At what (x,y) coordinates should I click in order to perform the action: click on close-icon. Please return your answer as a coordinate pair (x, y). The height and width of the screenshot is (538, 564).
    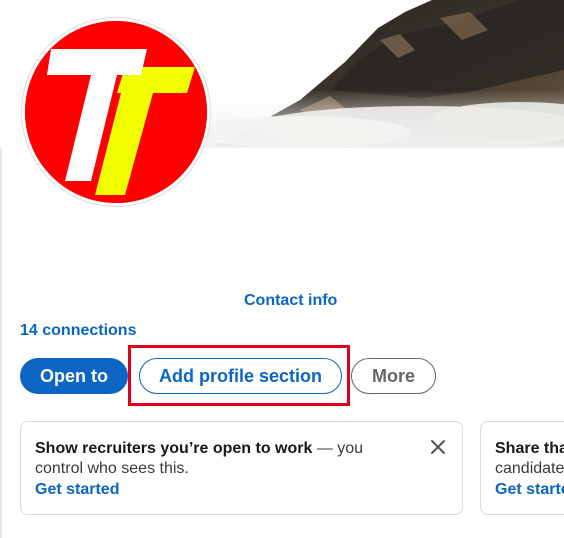
    Looking at the image, I should click on (438, 447).